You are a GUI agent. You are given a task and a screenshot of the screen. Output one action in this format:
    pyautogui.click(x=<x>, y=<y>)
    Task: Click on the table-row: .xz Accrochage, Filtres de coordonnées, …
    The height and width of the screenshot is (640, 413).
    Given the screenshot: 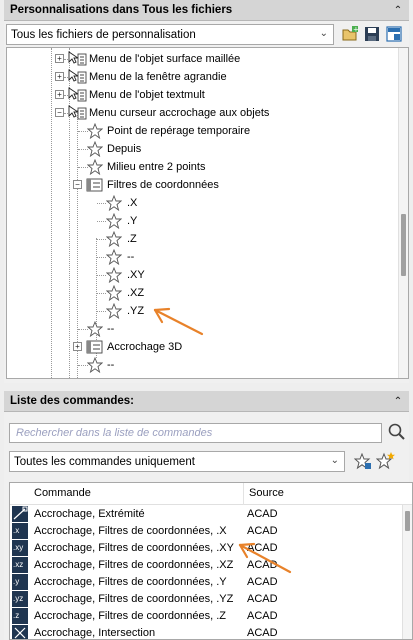 What is the action you would take?
    pyautogui.click(x=206, y=565)
    